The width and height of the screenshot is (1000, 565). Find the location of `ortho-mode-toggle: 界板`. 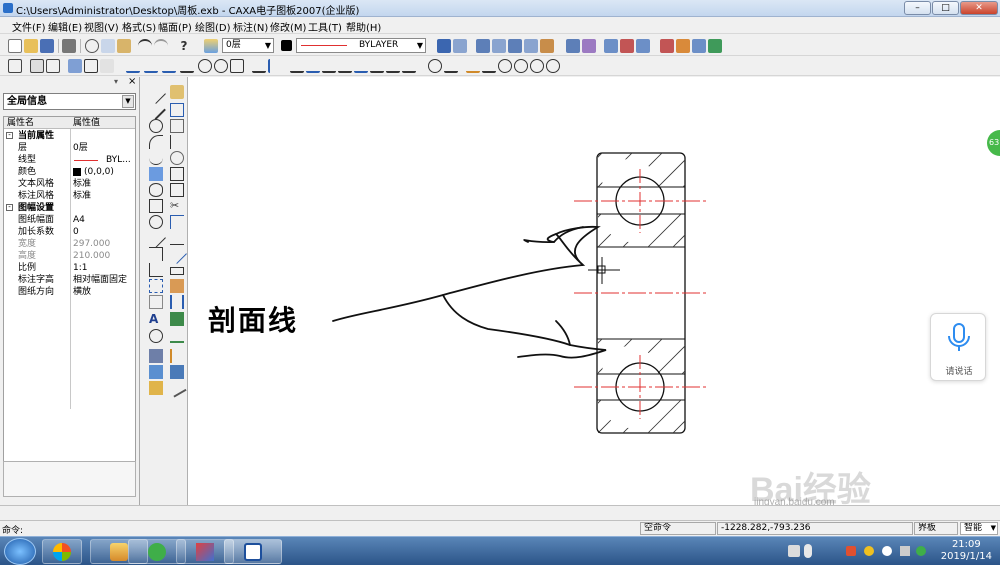

ortho-mode-toggle: 界板 is located at coordinates (936, 528).